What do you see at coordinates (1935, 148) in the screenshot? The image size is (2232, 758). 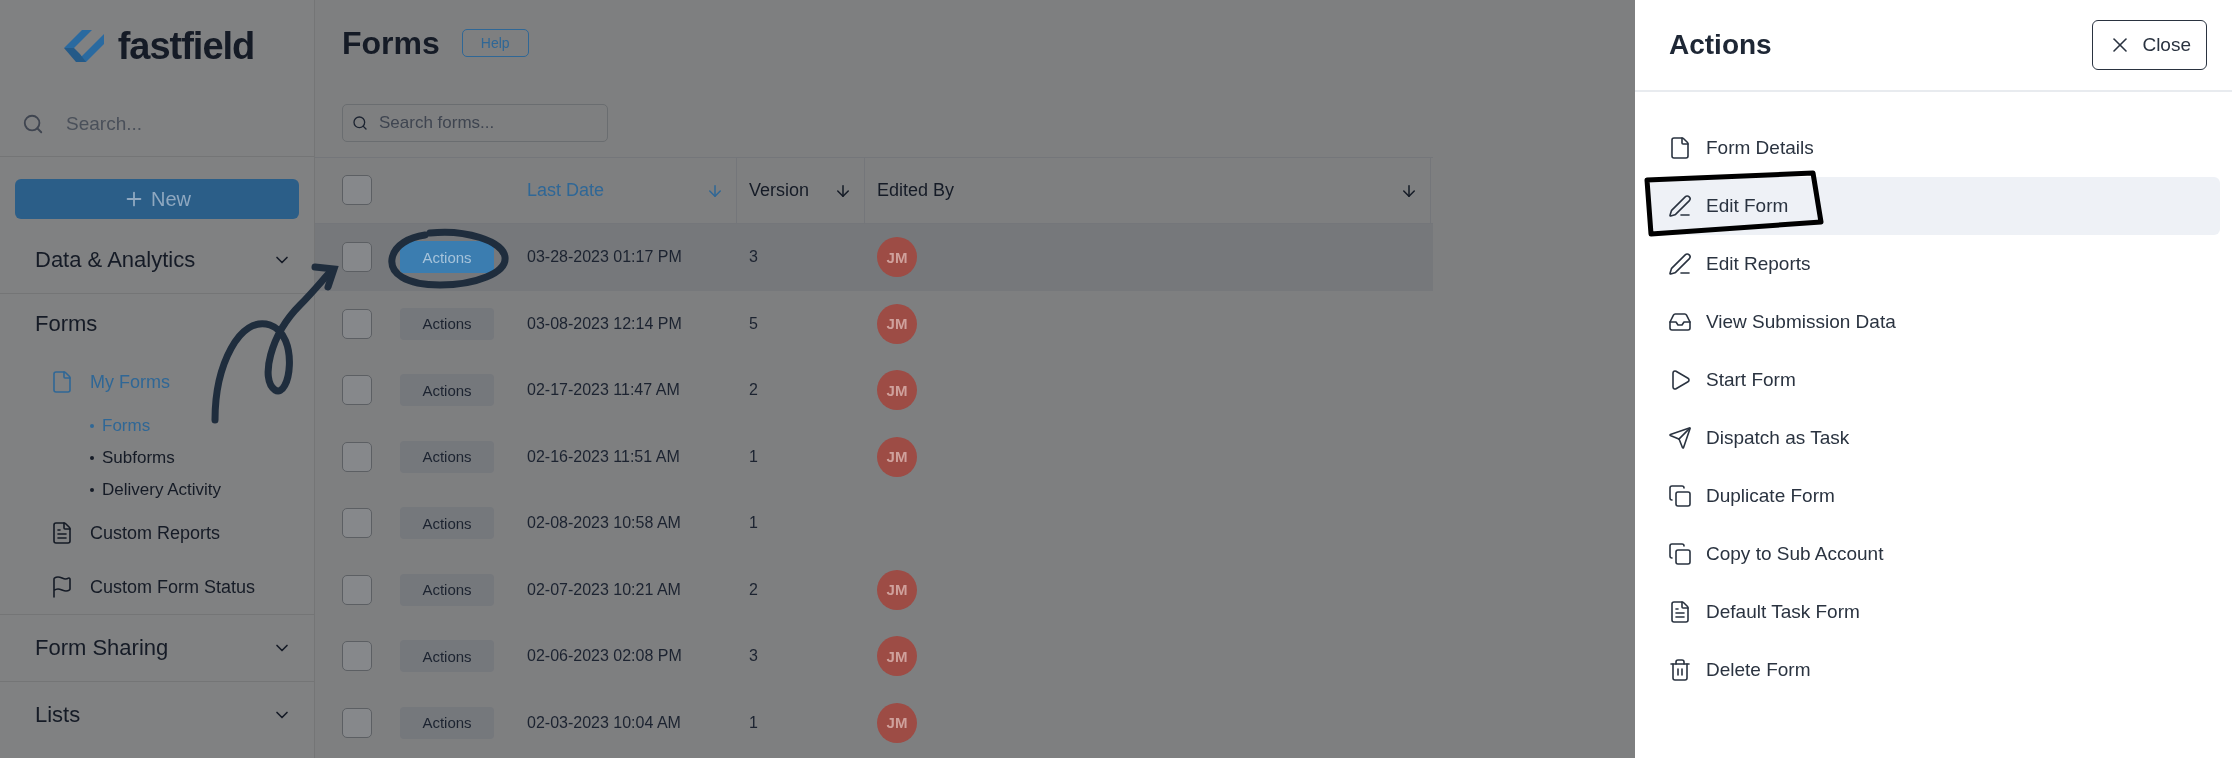 I see `menu-item: Form Details` at bounding box center [1935, 148].